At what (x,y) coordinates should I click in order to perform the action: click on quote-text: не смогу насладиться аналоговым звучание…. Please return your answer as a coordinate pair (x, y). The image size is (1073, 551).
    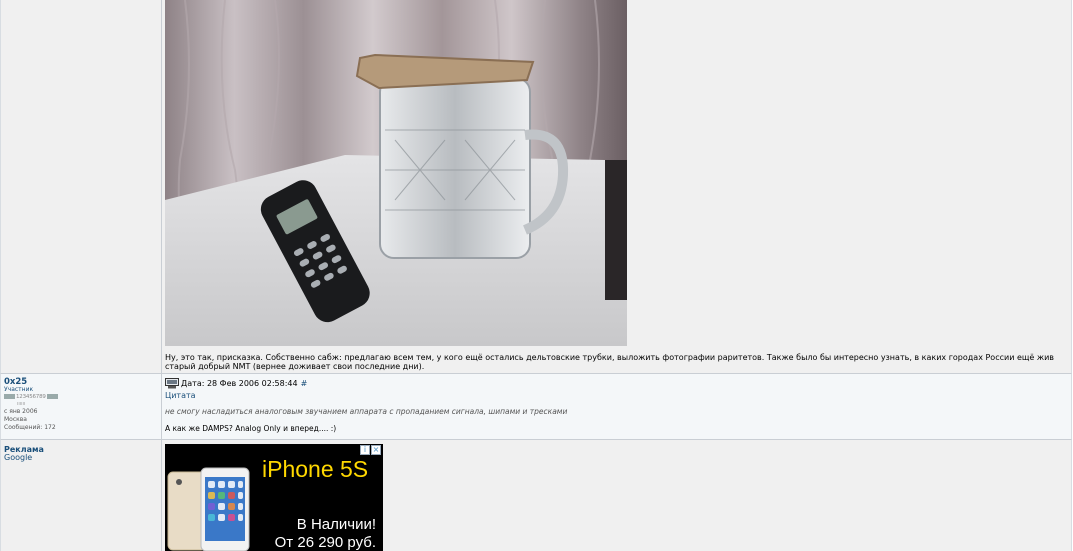
    Looking at the image, I should click on (366, 411).